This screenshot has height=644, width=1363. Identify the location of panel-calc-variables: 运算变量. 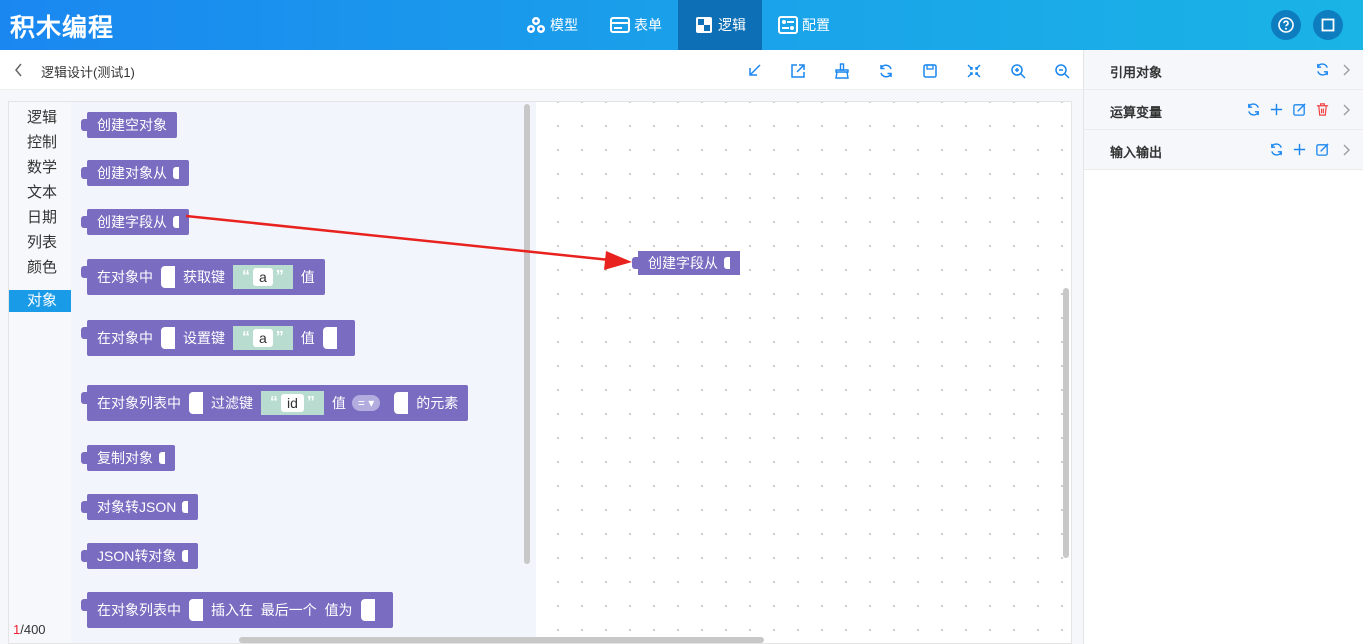
(1223, 110).